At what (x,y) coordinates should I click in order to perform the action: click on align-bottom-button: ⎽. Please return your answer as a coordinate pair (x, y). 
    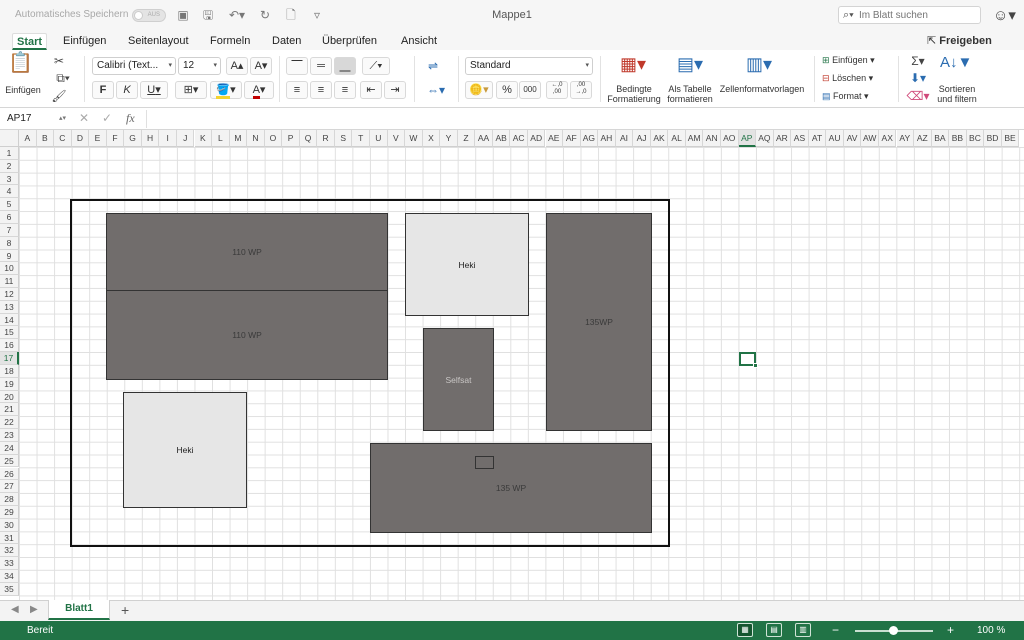
    Looking at the image, I should click on (345, 66).